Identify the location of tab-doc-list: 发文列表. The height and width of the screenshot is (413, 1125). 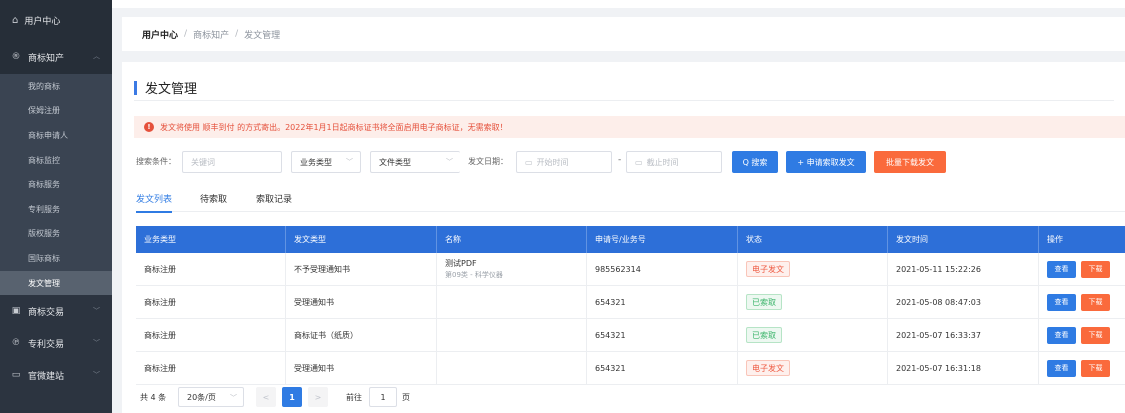
(154, 202).